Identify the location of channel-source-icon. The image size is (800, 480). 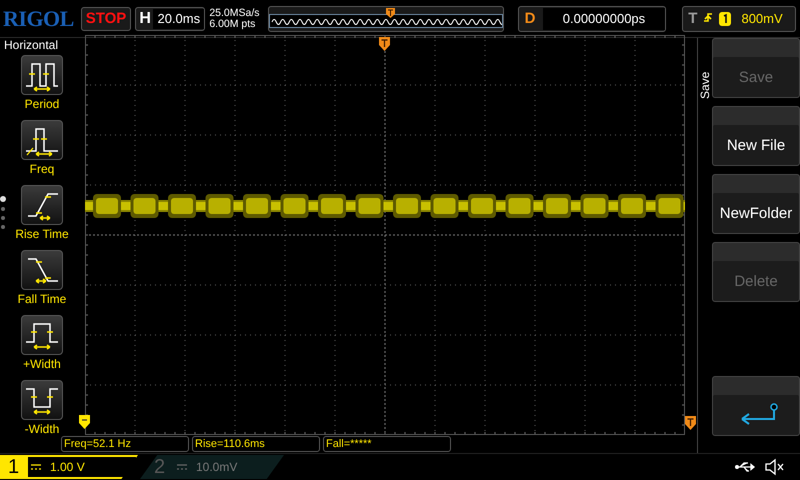
(725, 19).